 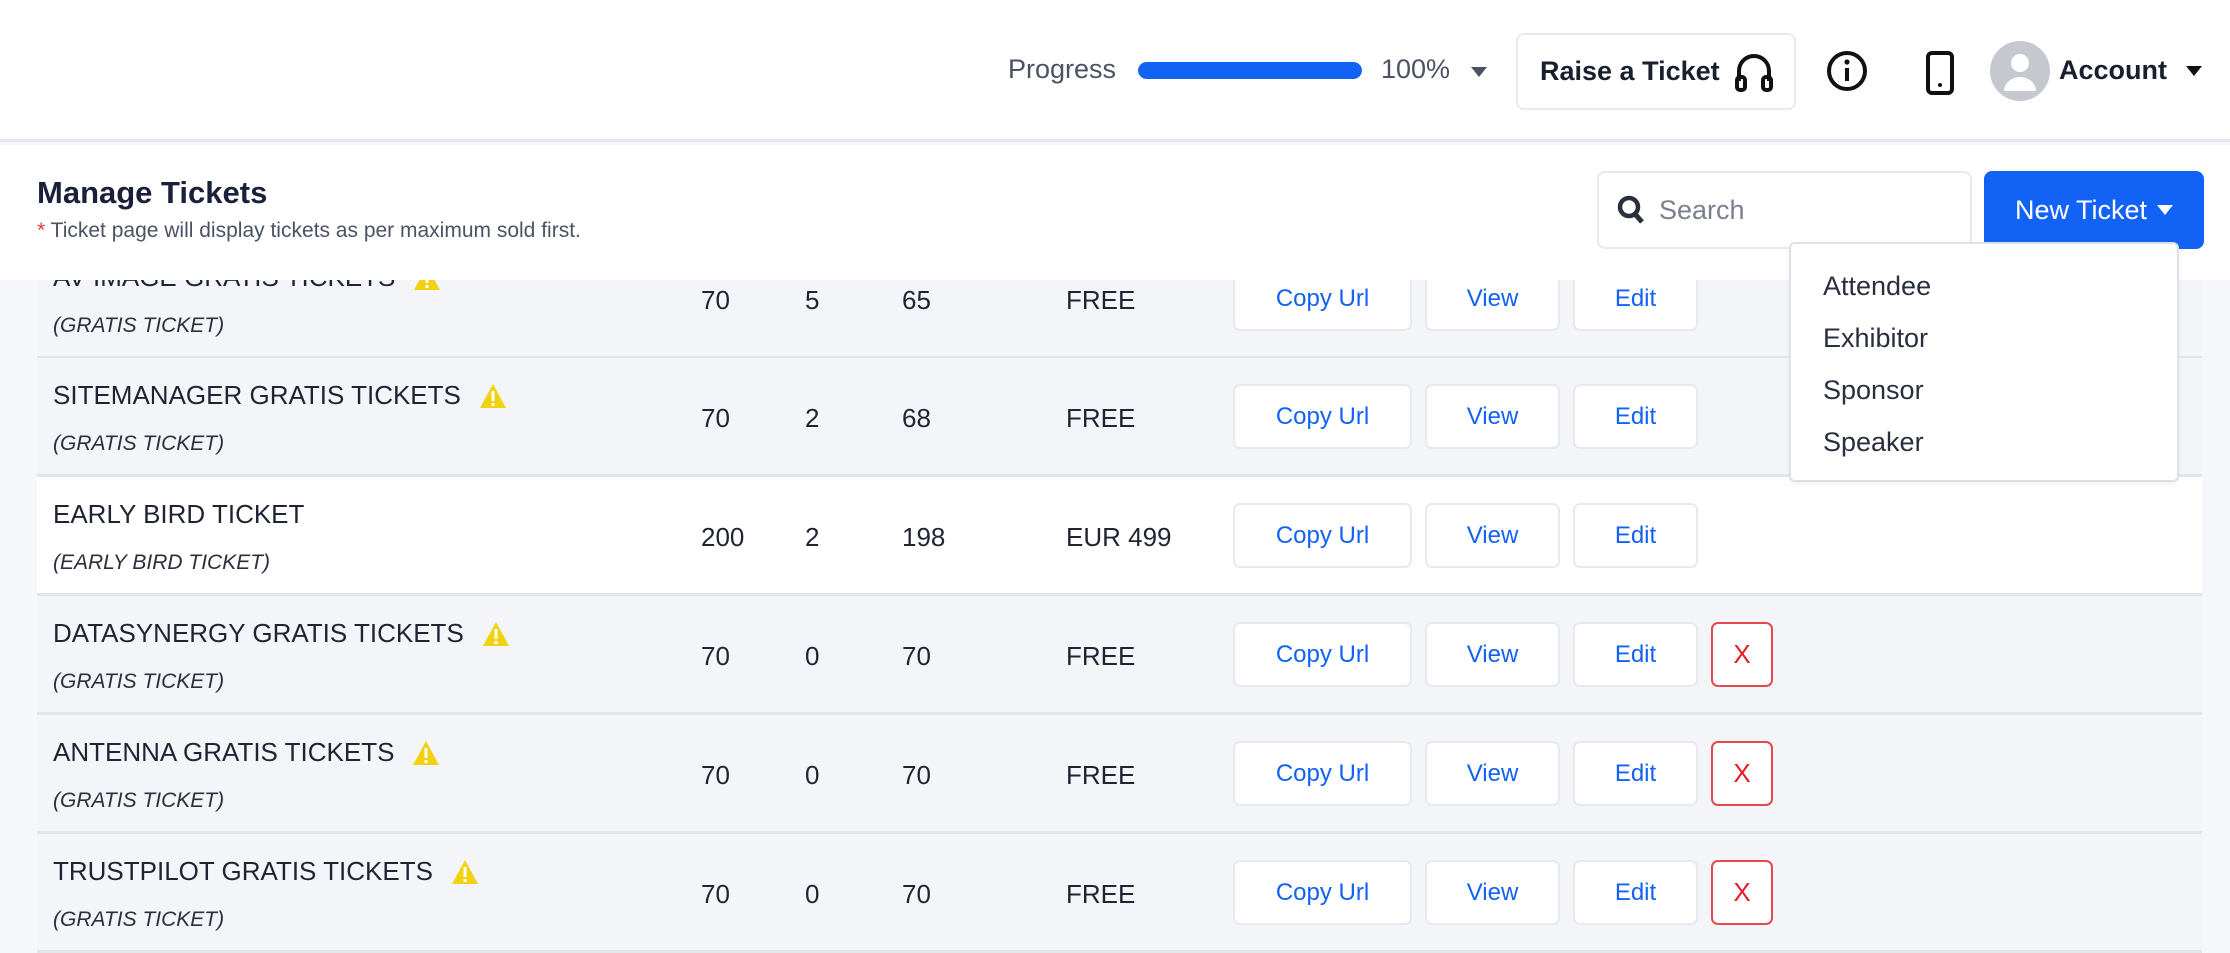 What do you see at coordinates (2194, 71) in the screenshot?
I see `account-caret-icon` at bounding box center [2194, 71].